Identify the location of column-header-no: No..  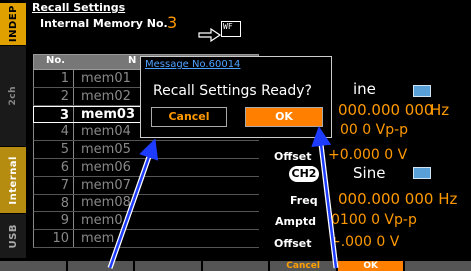
(56, 60).